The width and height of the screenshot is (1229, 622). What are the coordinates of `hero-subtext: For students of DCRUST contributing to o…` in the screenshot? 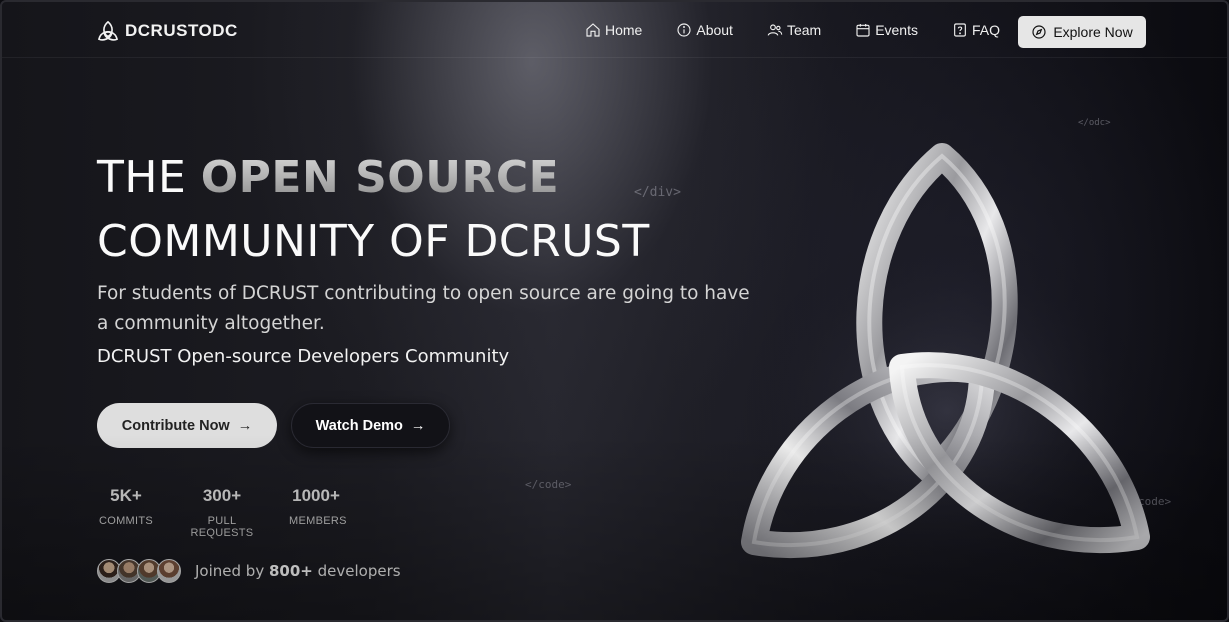 It's located at (423, 308).